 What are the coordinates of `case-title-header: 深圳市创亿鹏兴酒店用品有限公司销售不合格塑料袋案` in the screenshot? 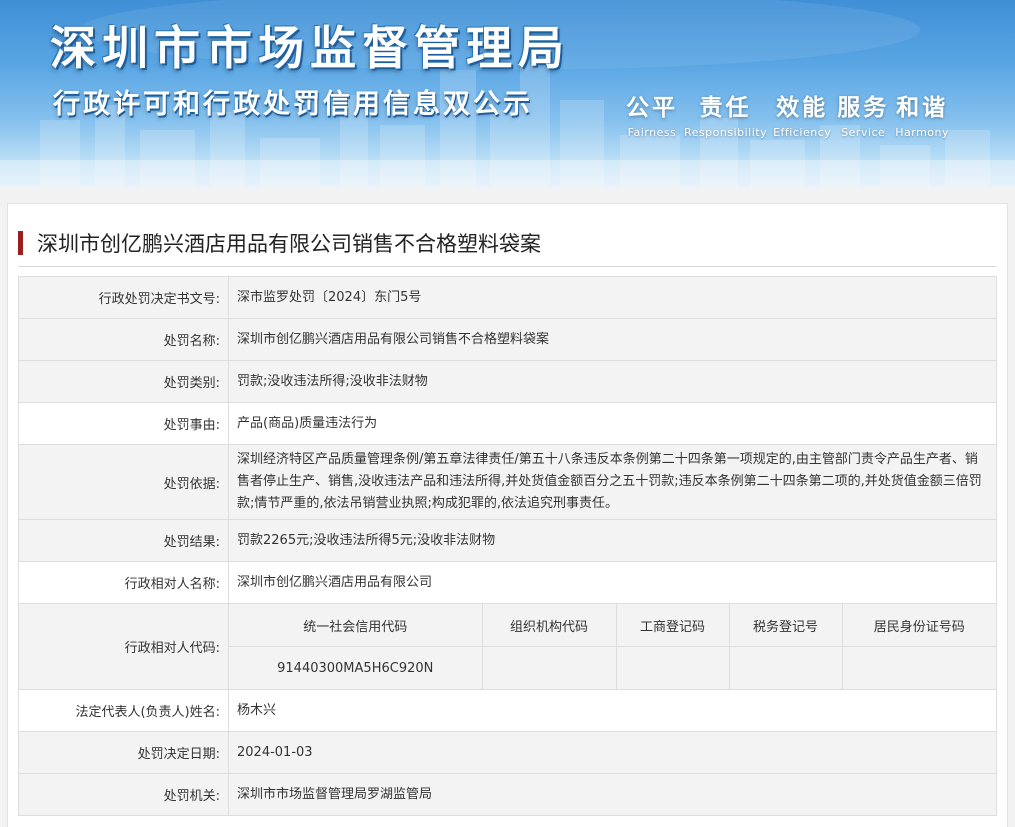 It's located at (507, 243).